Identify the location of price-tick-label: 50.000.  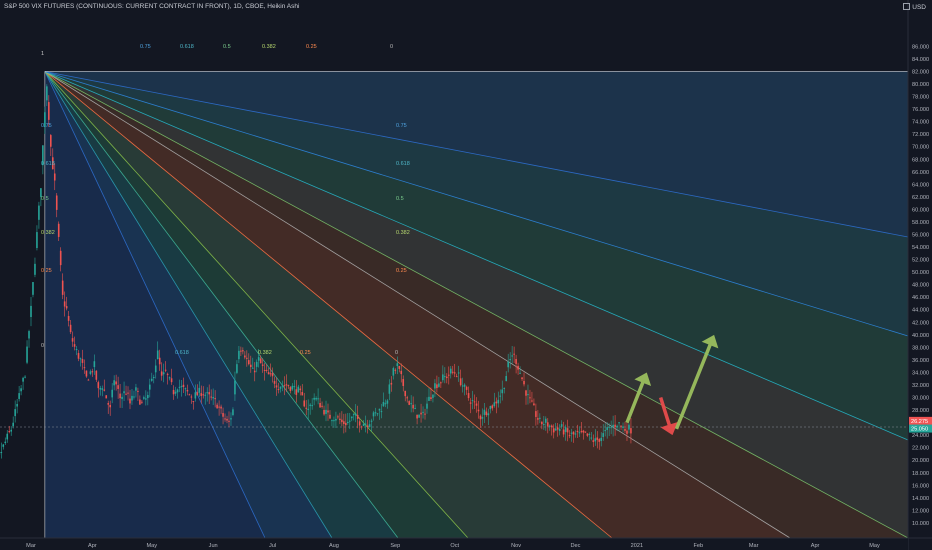
(920, 273).